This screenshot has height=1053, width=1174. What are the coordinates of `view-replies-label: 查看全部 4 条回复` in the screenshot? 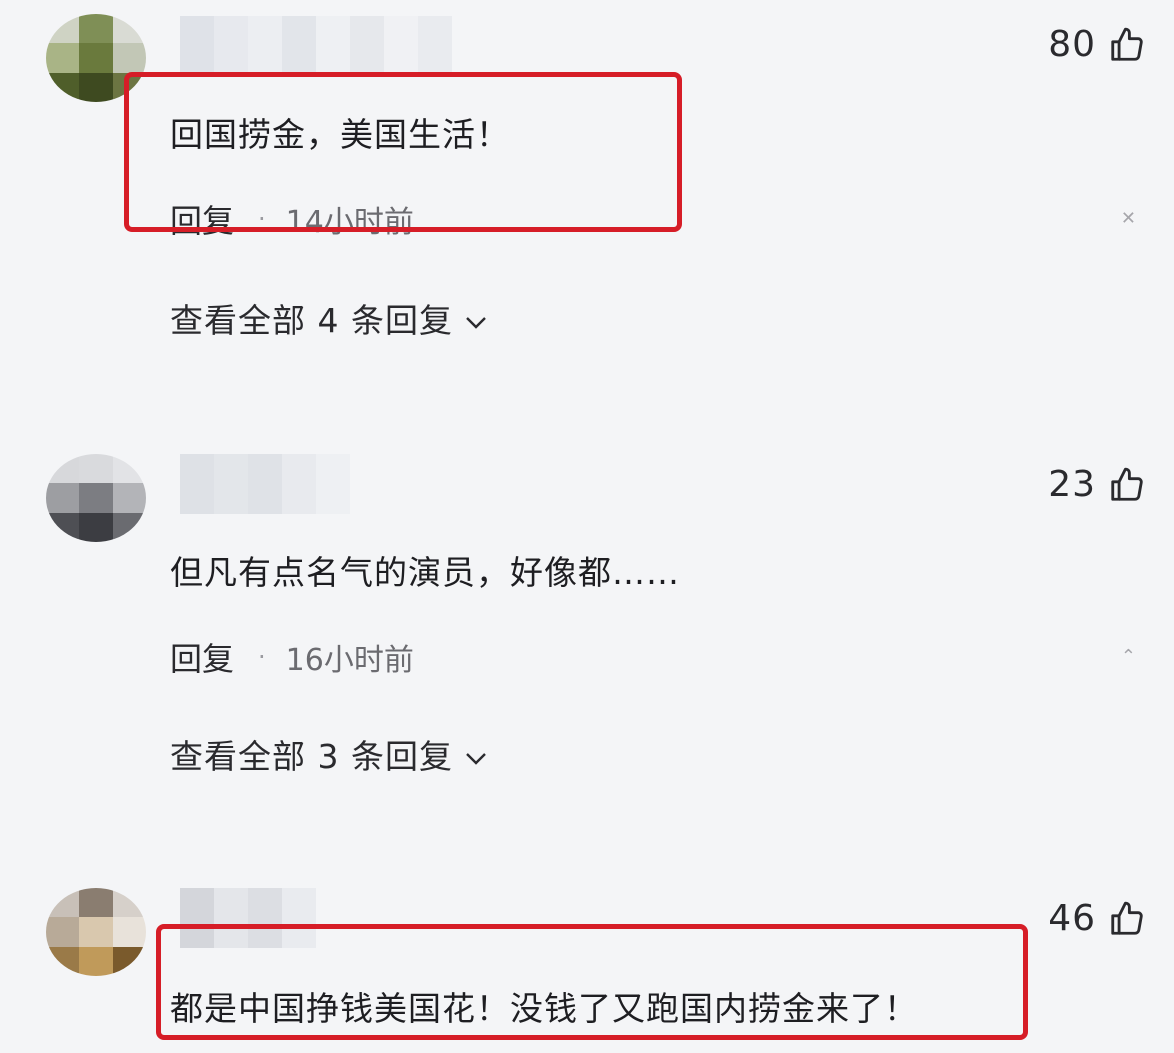 It's located at (311, 320).